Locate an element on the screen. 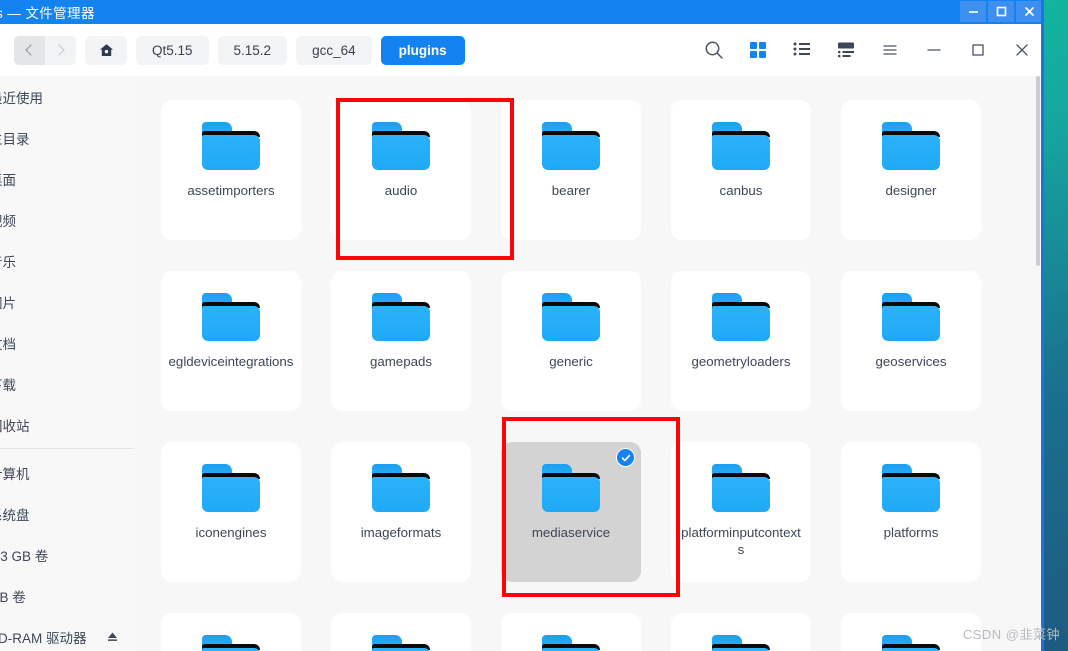 The image size is (1068, 651). maximize-icon is located at coordinates (978, 50).